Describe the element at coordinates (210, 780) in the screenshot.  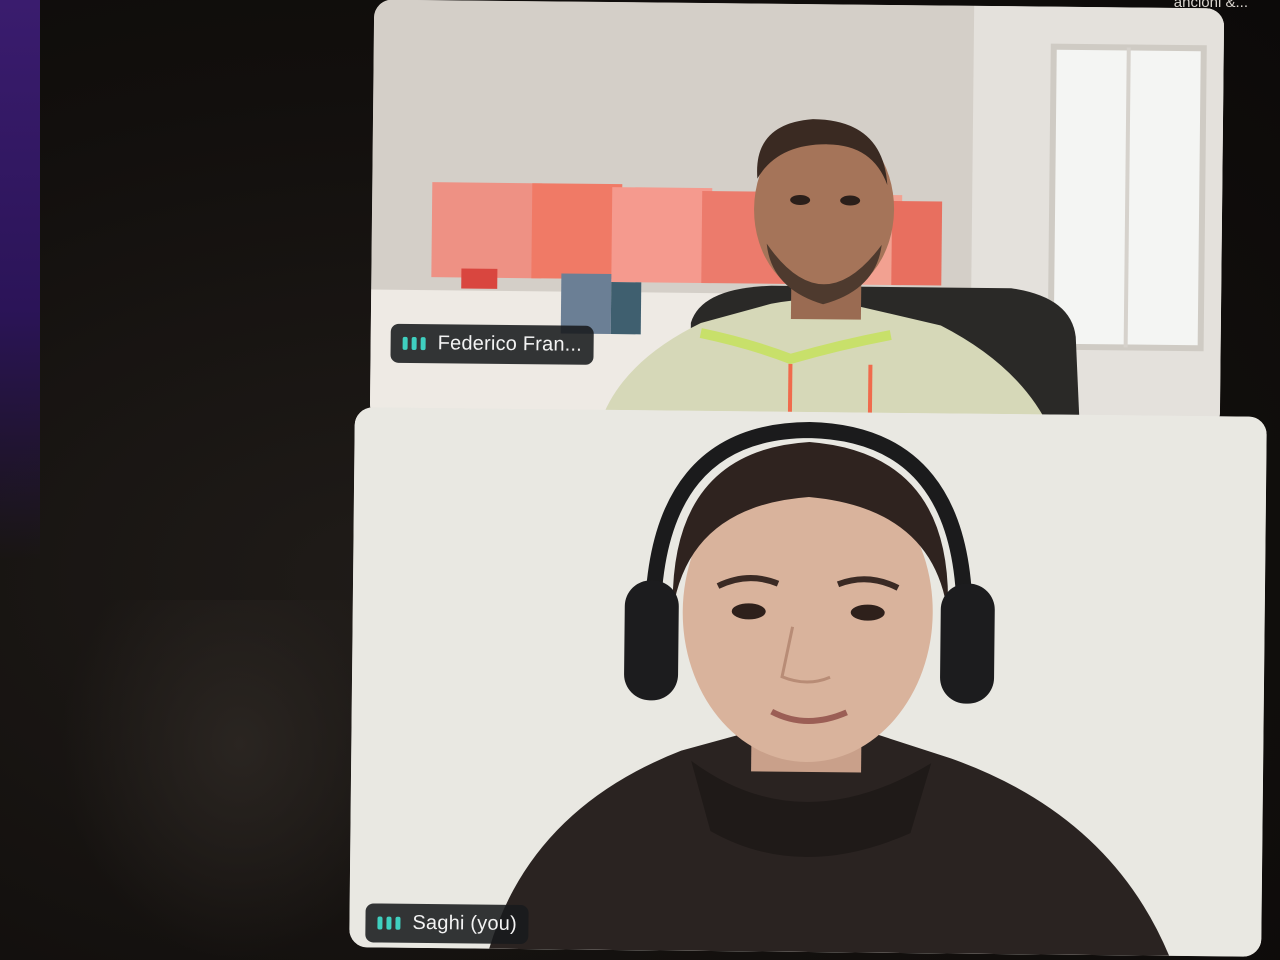
I see `screen-reflection` at that location.